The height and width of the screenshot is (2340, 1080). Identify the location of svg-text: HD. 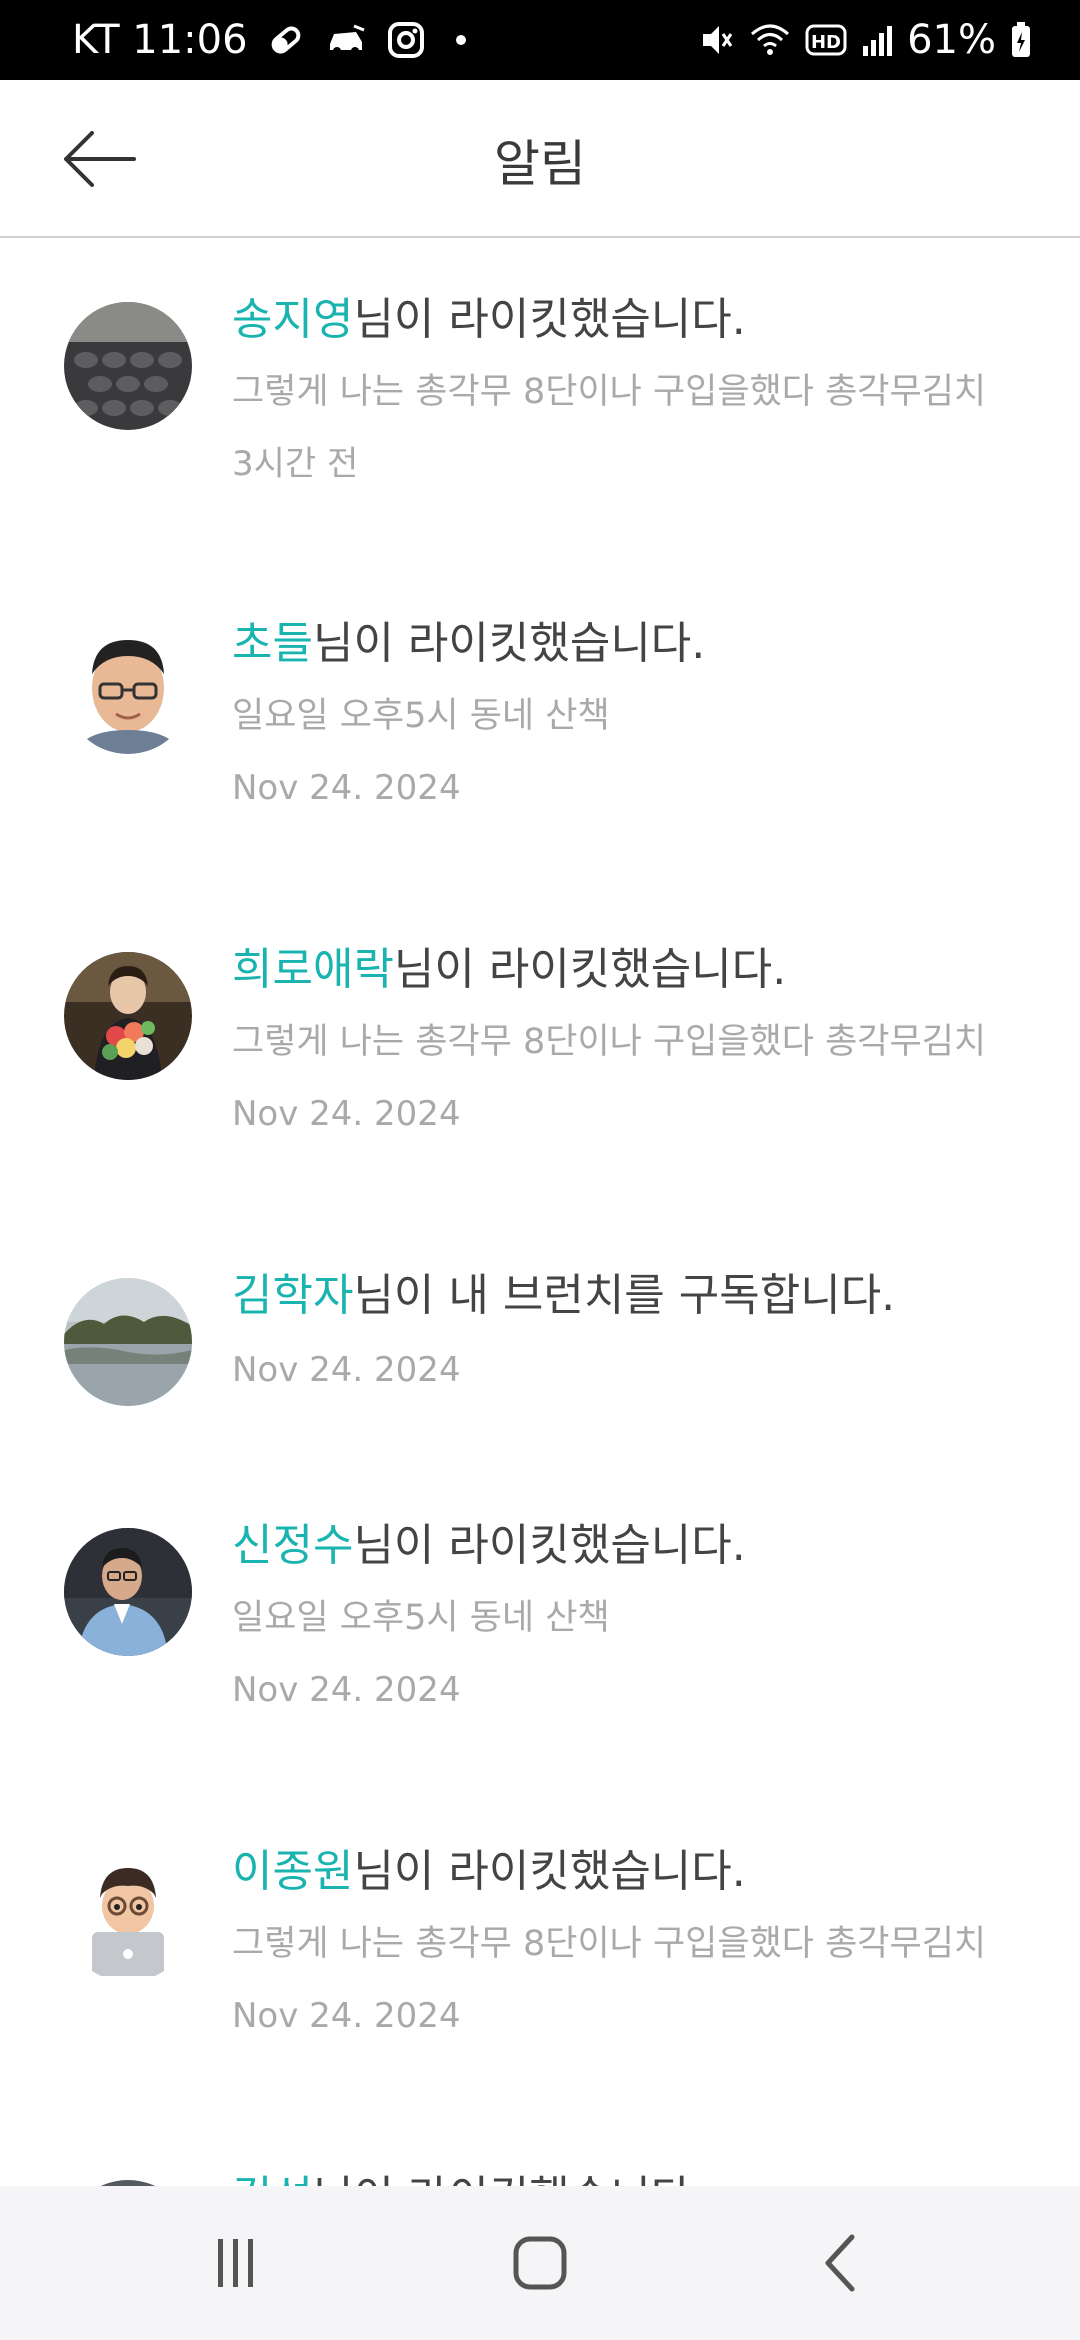
(826, 42).